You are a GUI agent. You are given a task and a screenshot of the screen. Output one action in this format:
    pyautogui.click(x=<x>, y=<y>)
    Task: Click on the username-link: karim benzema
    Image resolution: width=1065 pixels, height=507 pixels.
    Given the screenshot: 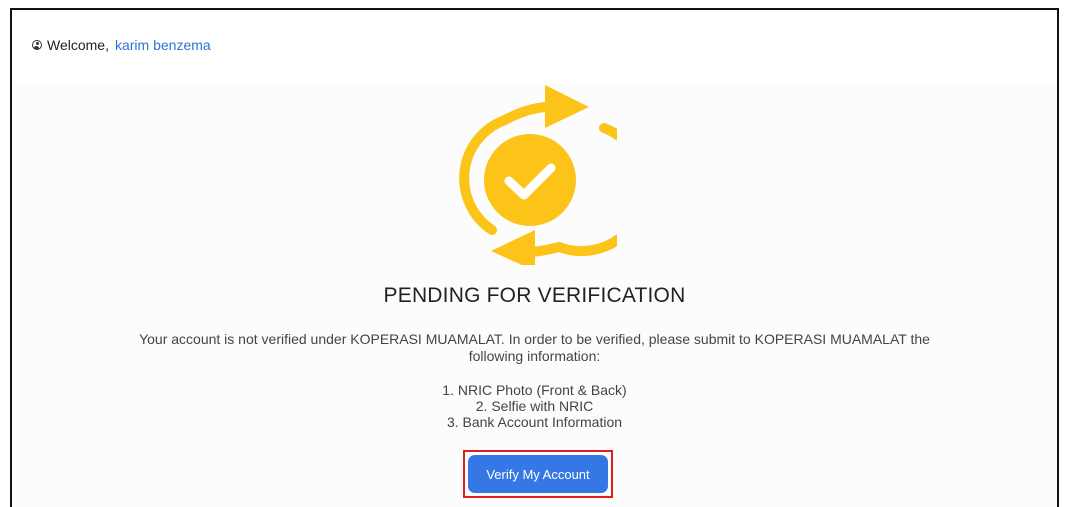 What is the action you would take?
    pyautogui.click(x=163, y=45)
    